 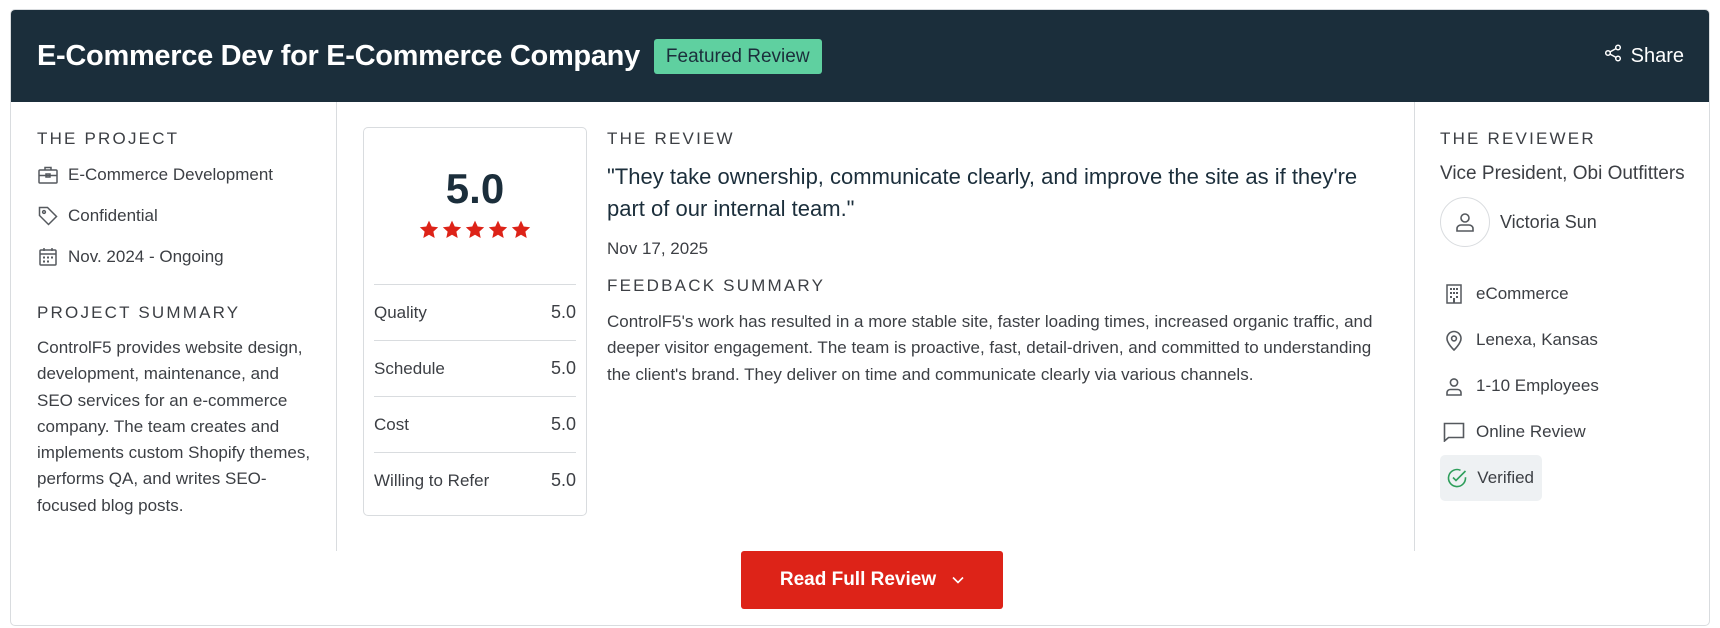 I want to click on calendar-icon, so click(x=48, y=257).